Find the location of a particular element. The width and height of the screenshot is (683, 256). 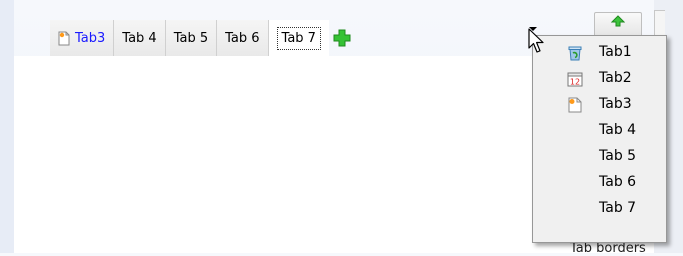

menu-item-tab7: Tab 7 is located at coordinates (599, 209).